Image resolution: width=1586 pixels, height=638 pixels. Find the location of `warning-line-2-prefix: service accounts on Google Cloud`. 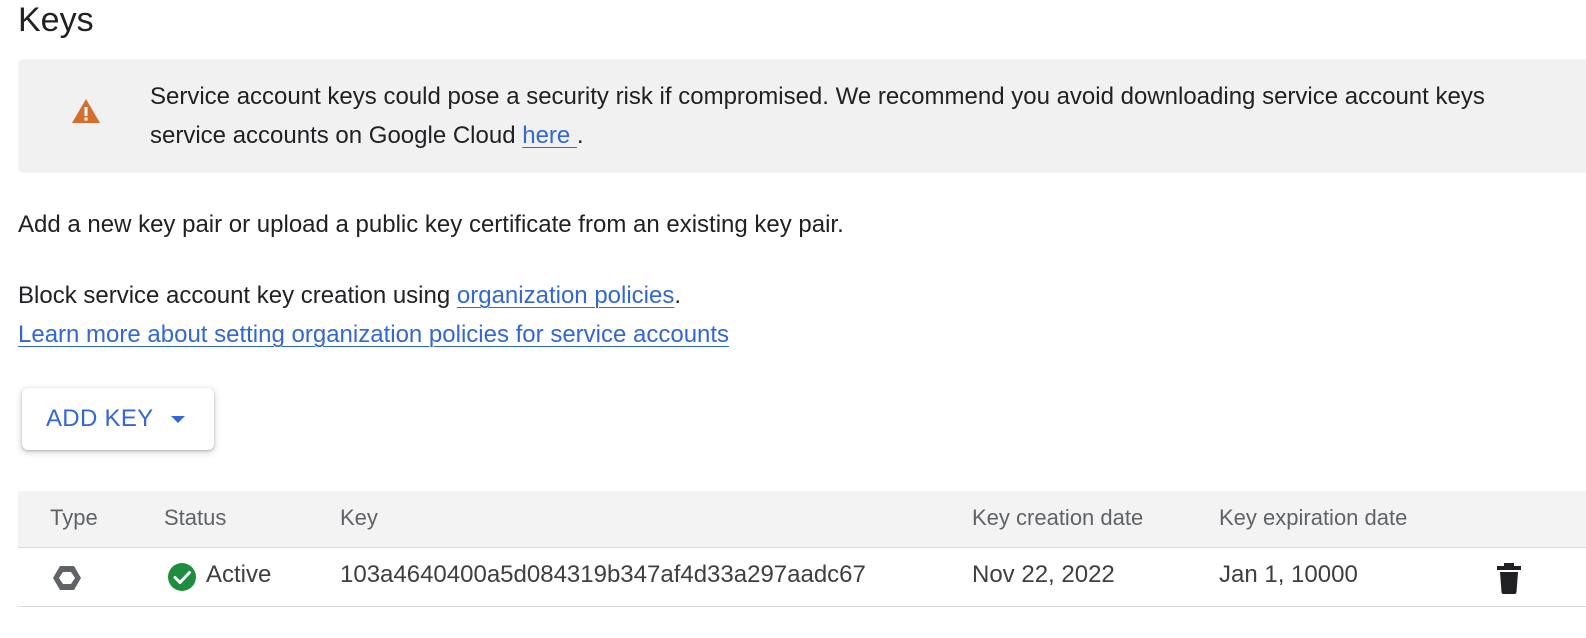

warning-line-2-prefix: service accounts on Google Cloud is located at coordinates (336, 135).